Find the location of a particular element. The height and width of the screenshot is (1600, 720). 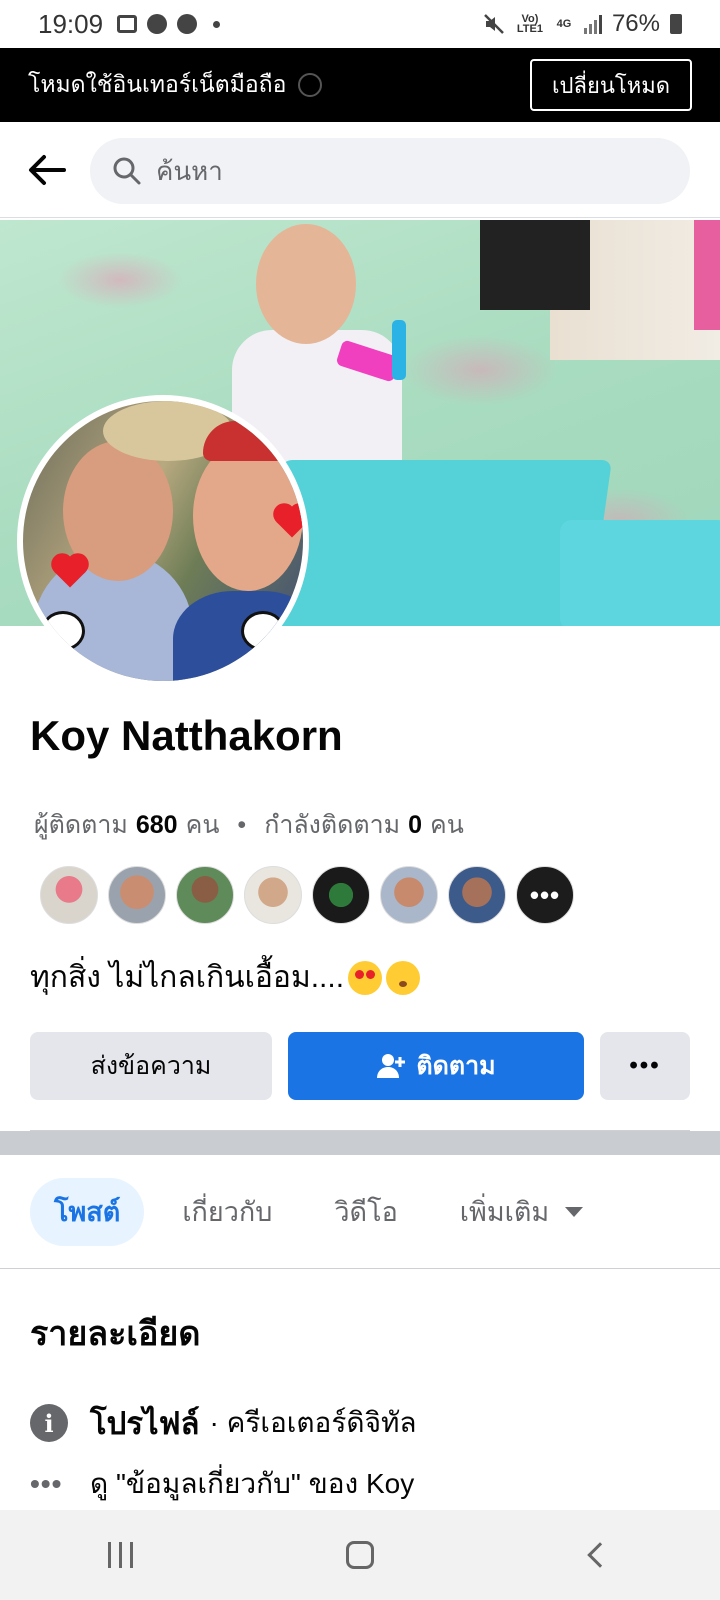

more-options-button: ••• is located at coordinates (645, 1066).